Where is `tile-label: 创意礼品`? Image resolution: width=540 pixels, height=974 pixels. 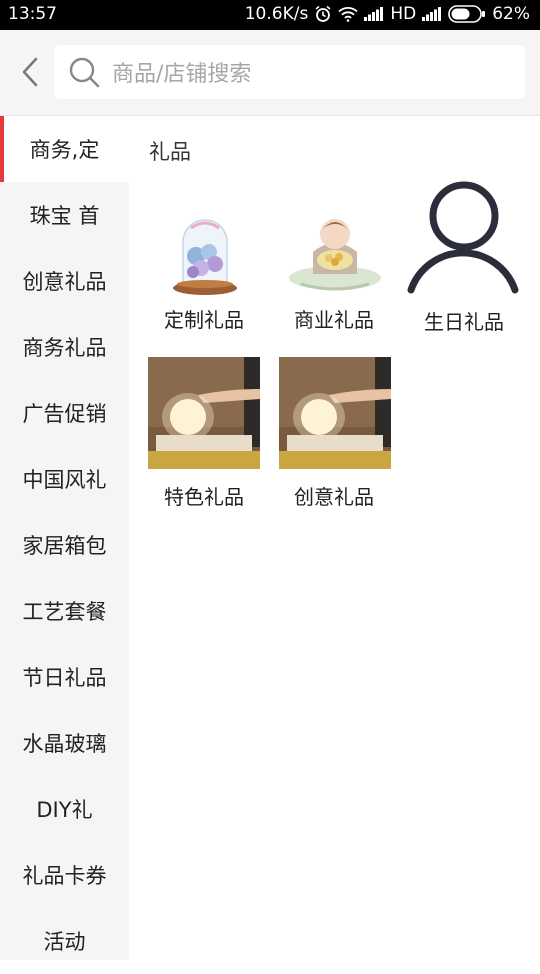
tile-label: 创意礼品 is located at coordinates (334, 497).